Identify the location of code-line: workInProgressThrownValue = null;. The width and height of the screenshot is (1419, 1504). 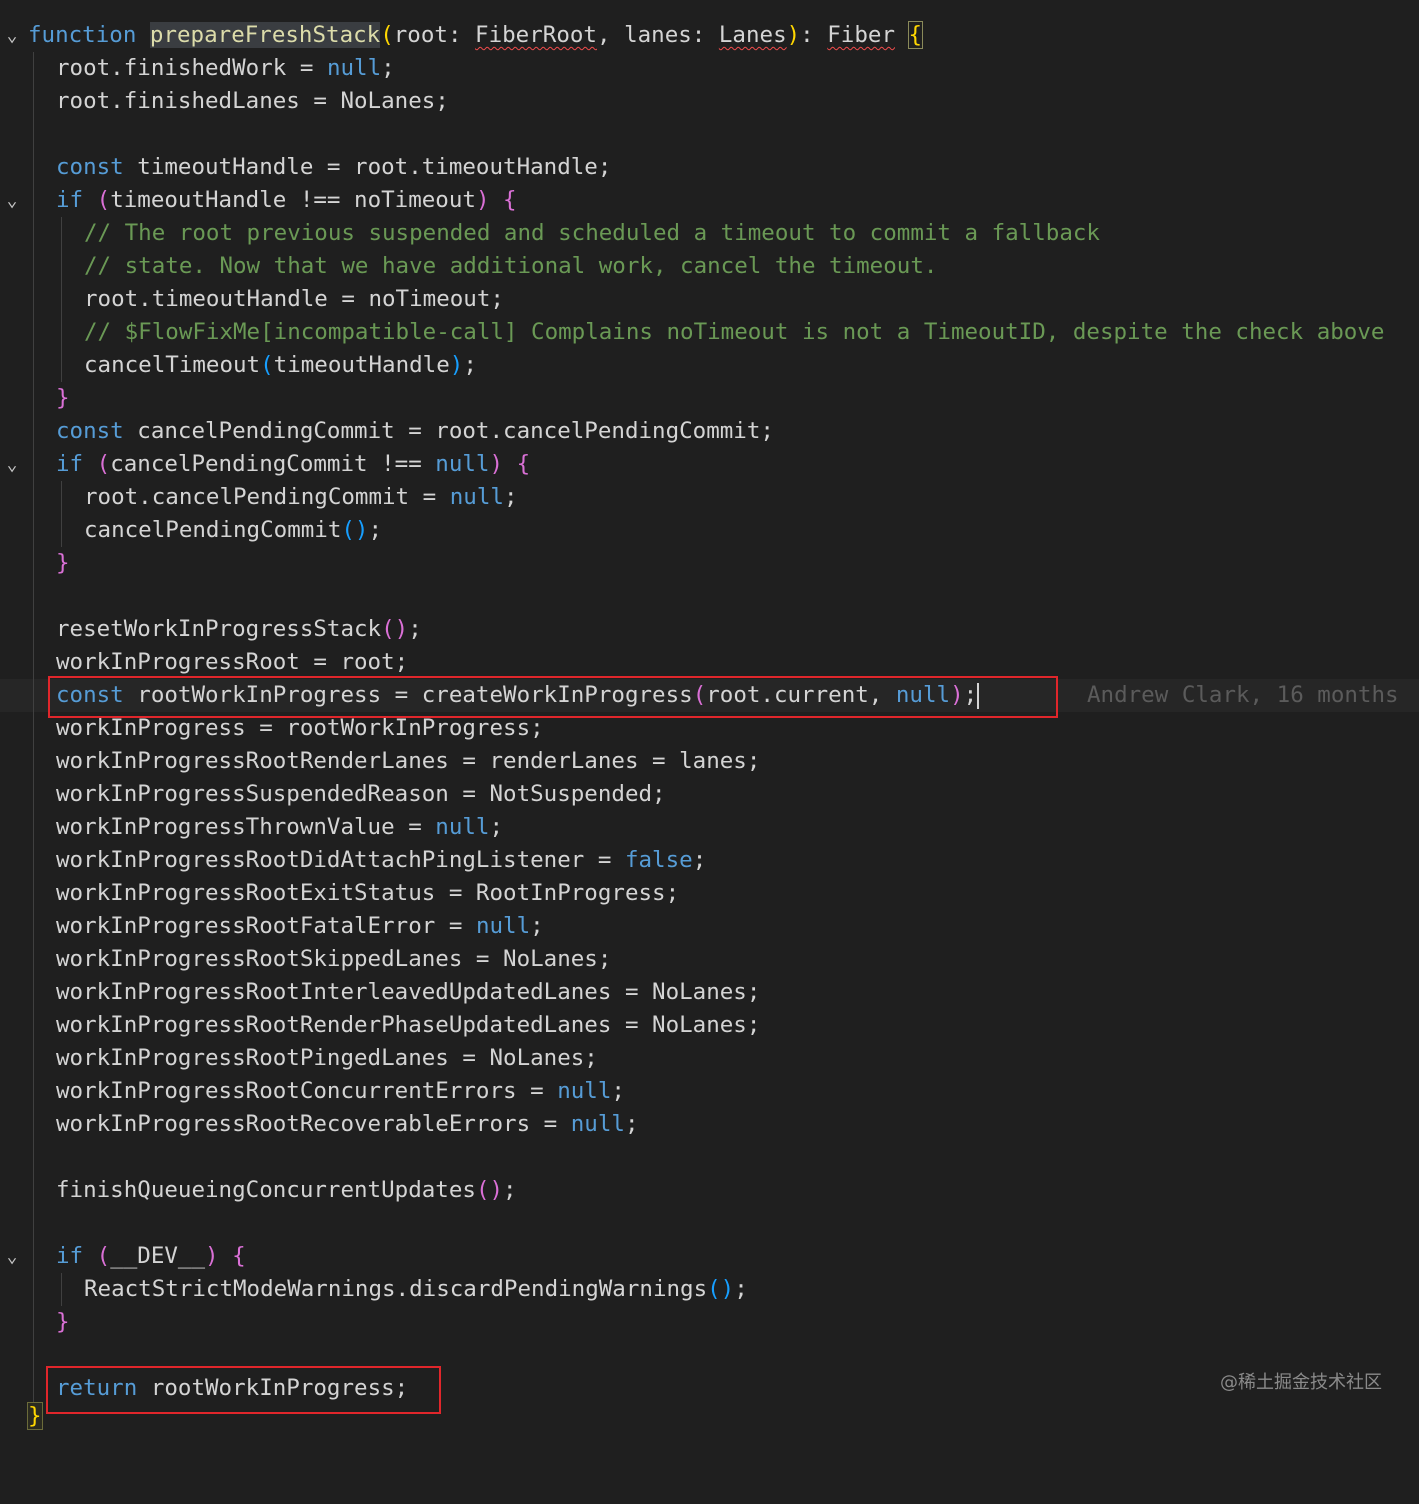
(709, 827).